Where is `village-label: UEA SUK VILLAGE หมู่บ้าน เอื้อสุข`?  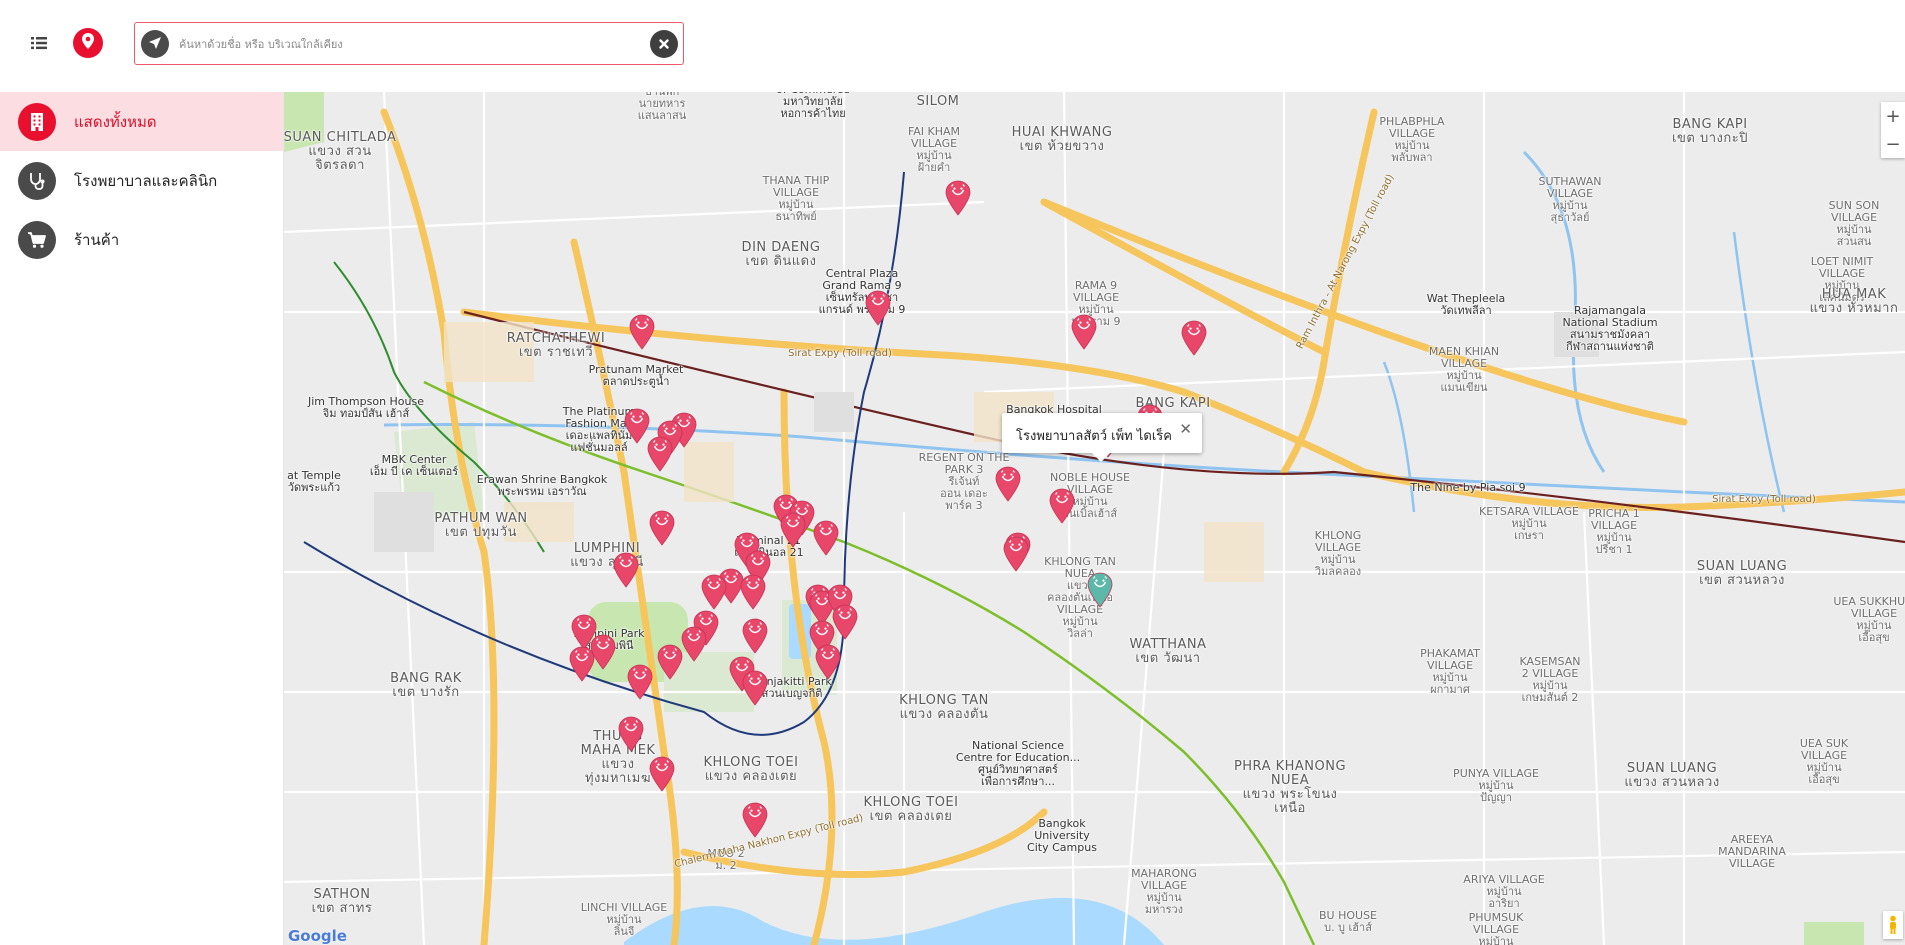
village-label: UEA SUK VILLAGE หมู่บ้าน เอื้อสุข is located at coordinates (1824, 761).